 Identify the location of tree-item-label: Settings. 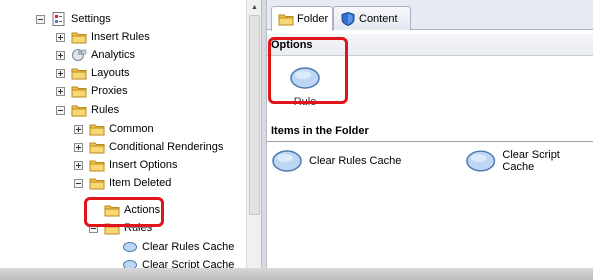
(91, 19).